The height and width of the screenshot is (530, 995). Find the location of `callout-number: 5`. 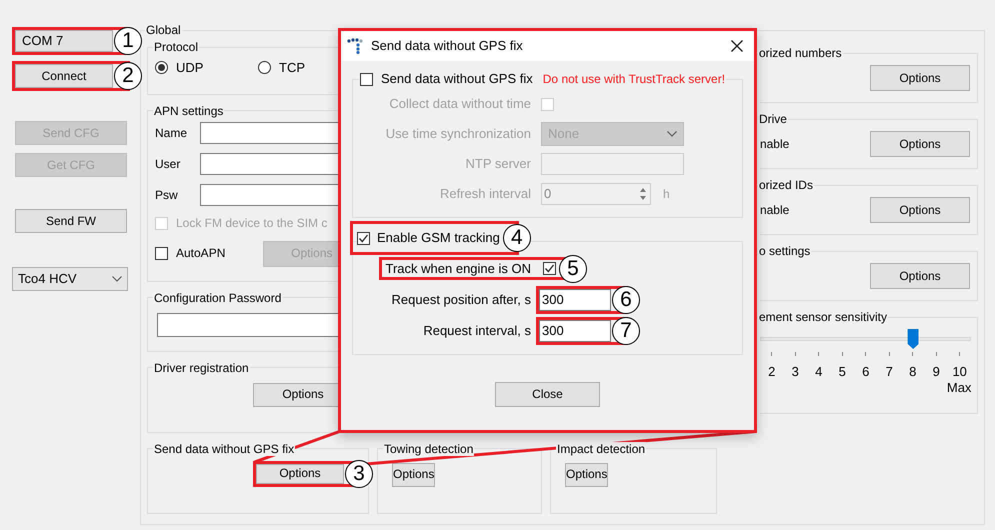

callout-number: 5 is located at coordinates (573, 268).